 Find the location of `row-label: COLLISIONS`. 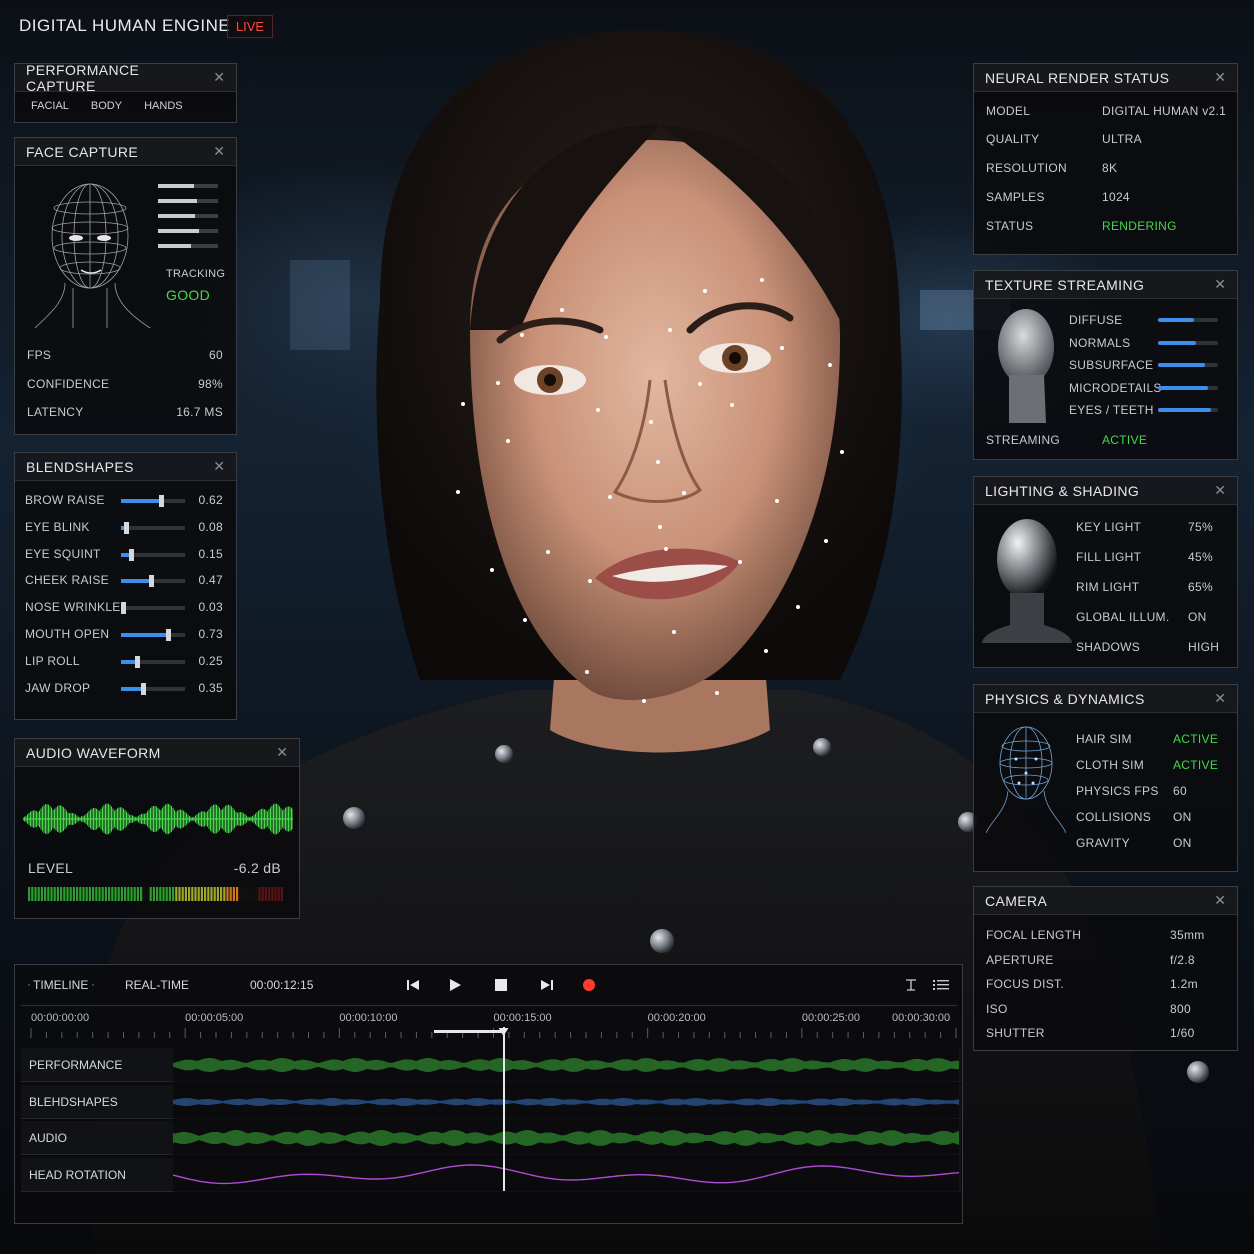

row-label: COLLISIONS is located at coordinates (1114, 817).